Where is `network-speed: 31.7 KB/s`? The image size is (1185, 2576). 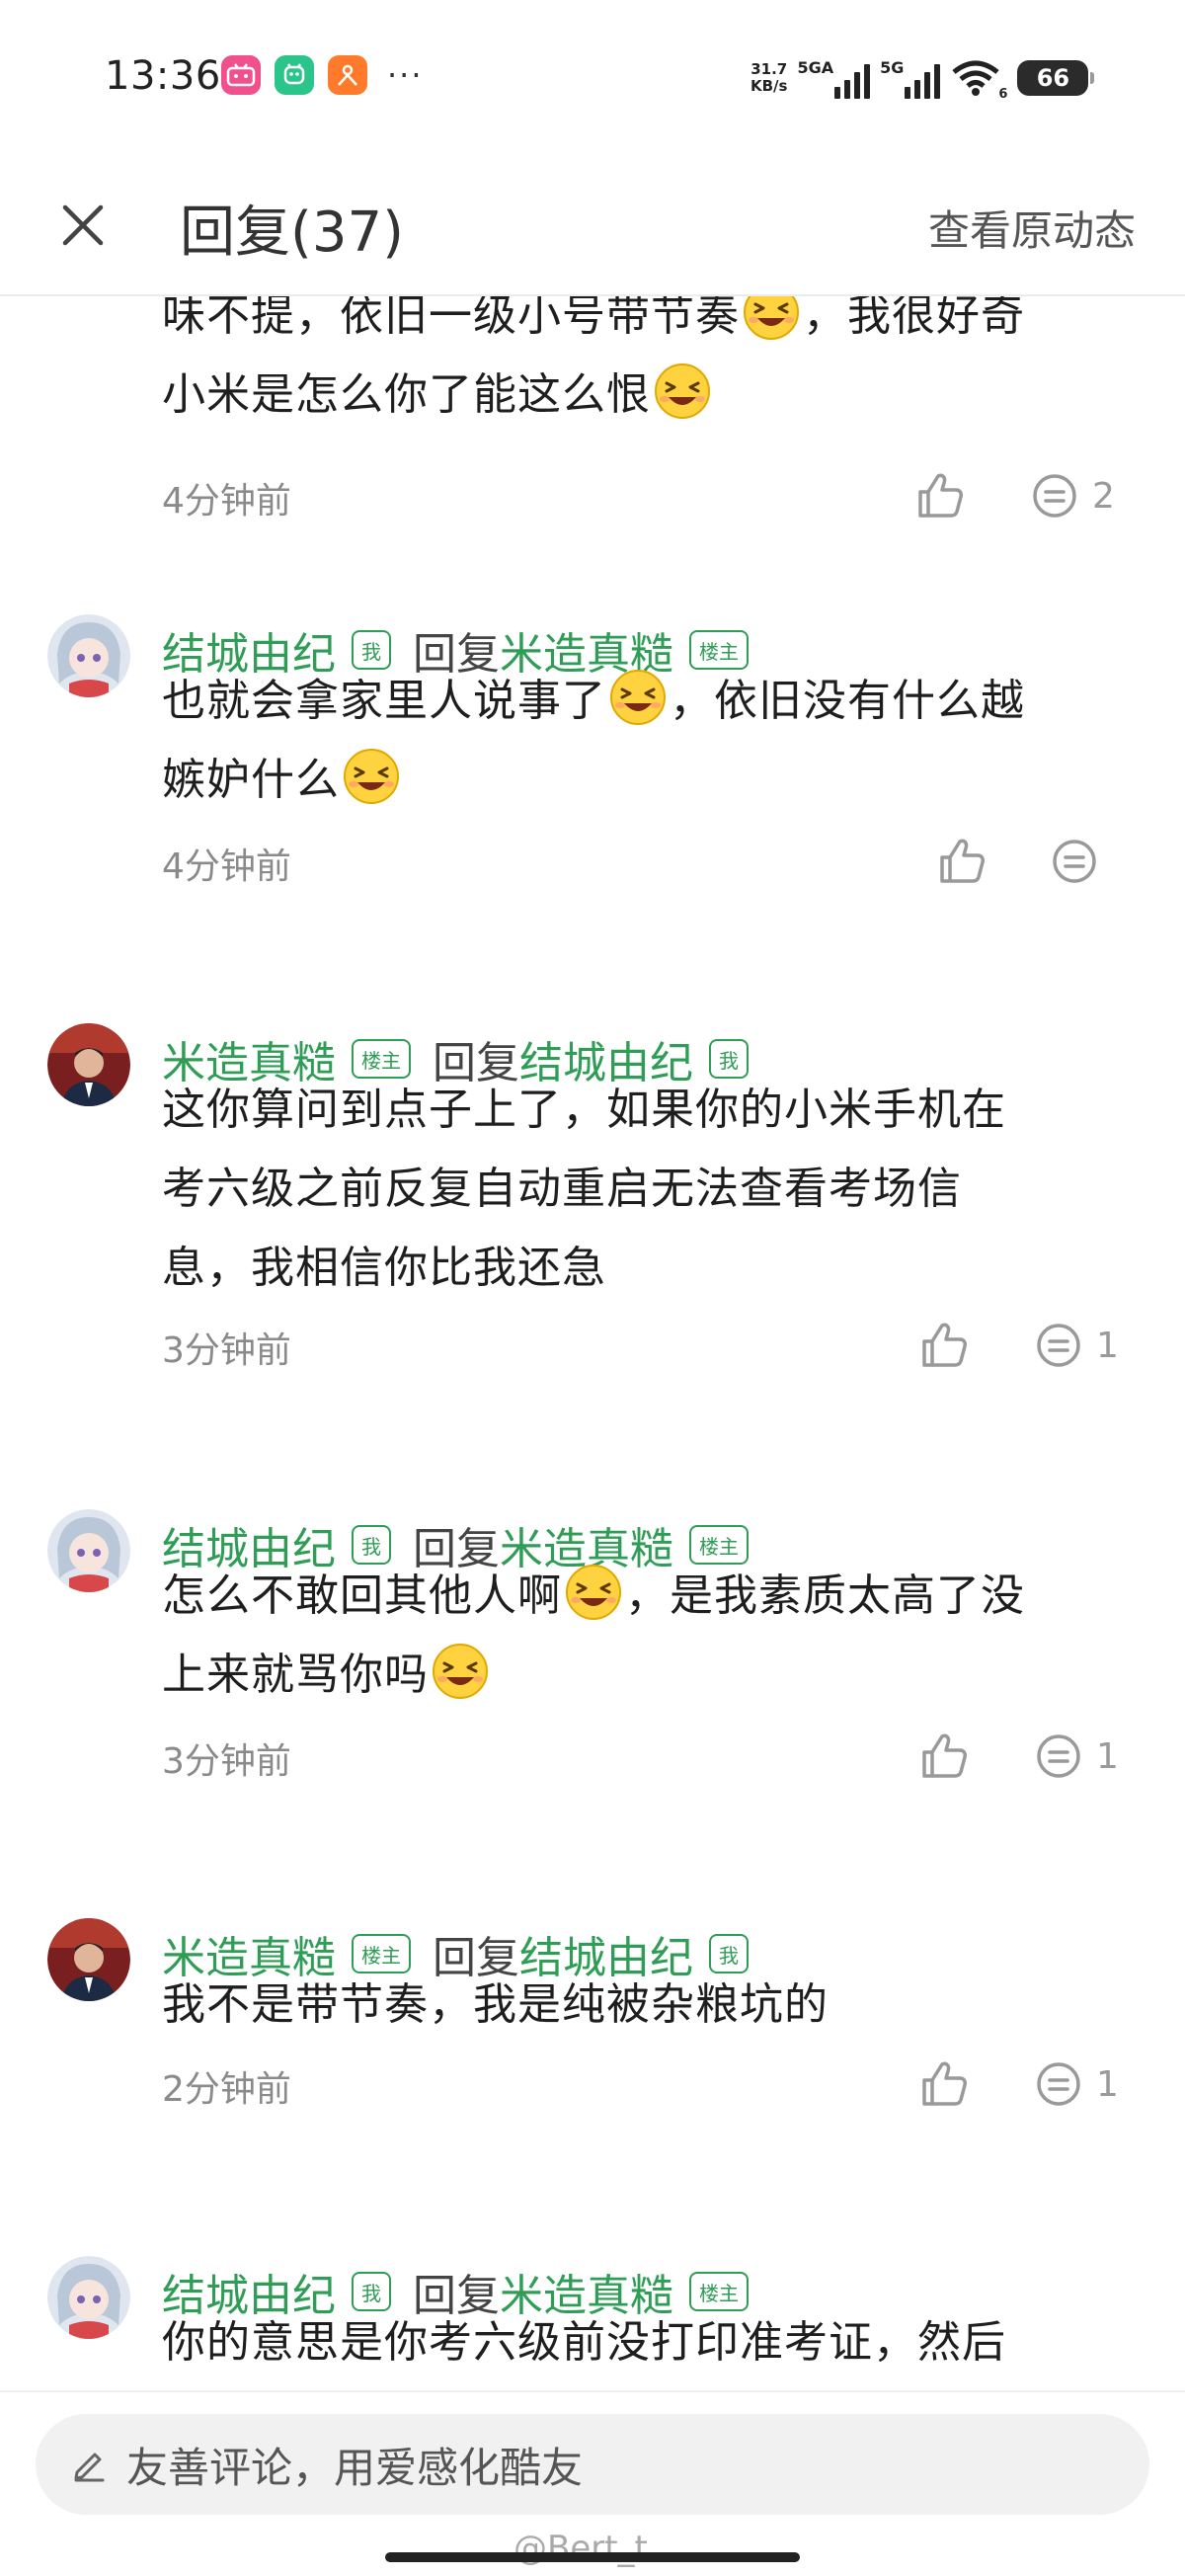 network-speed: 31.7 KB/s is located at coordinates (769, 78).